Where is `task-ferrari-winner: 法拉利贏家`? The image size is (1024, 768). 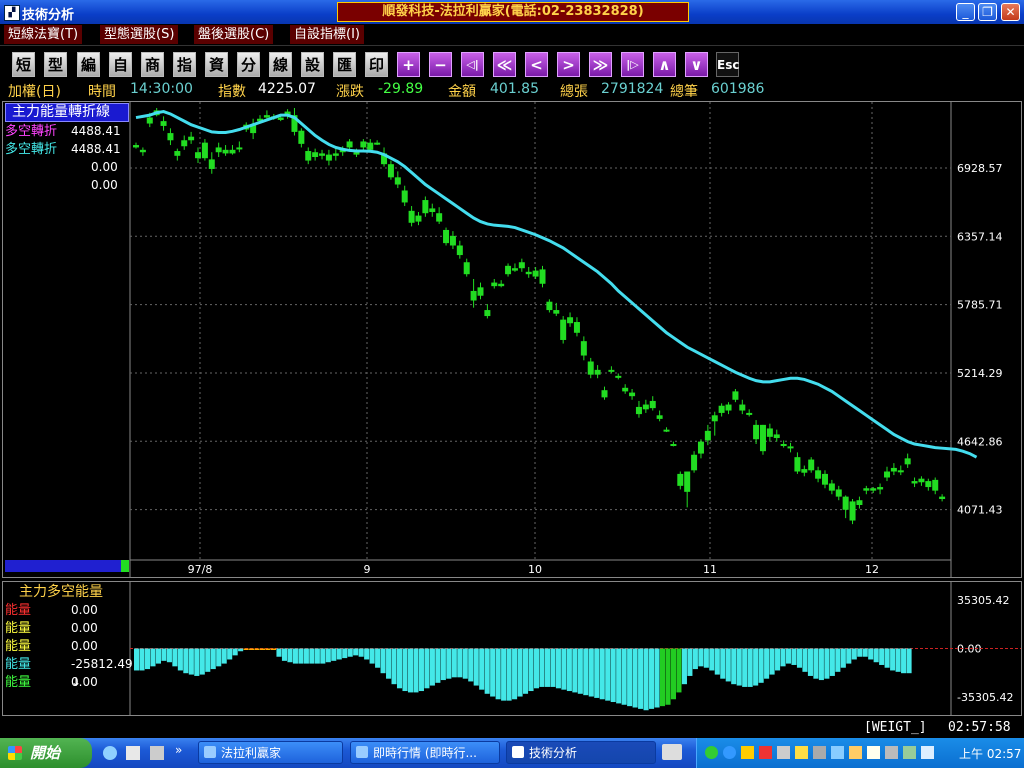
task-ferrari-winner: 法拉利贏家 is located at coordinates (270, 752).